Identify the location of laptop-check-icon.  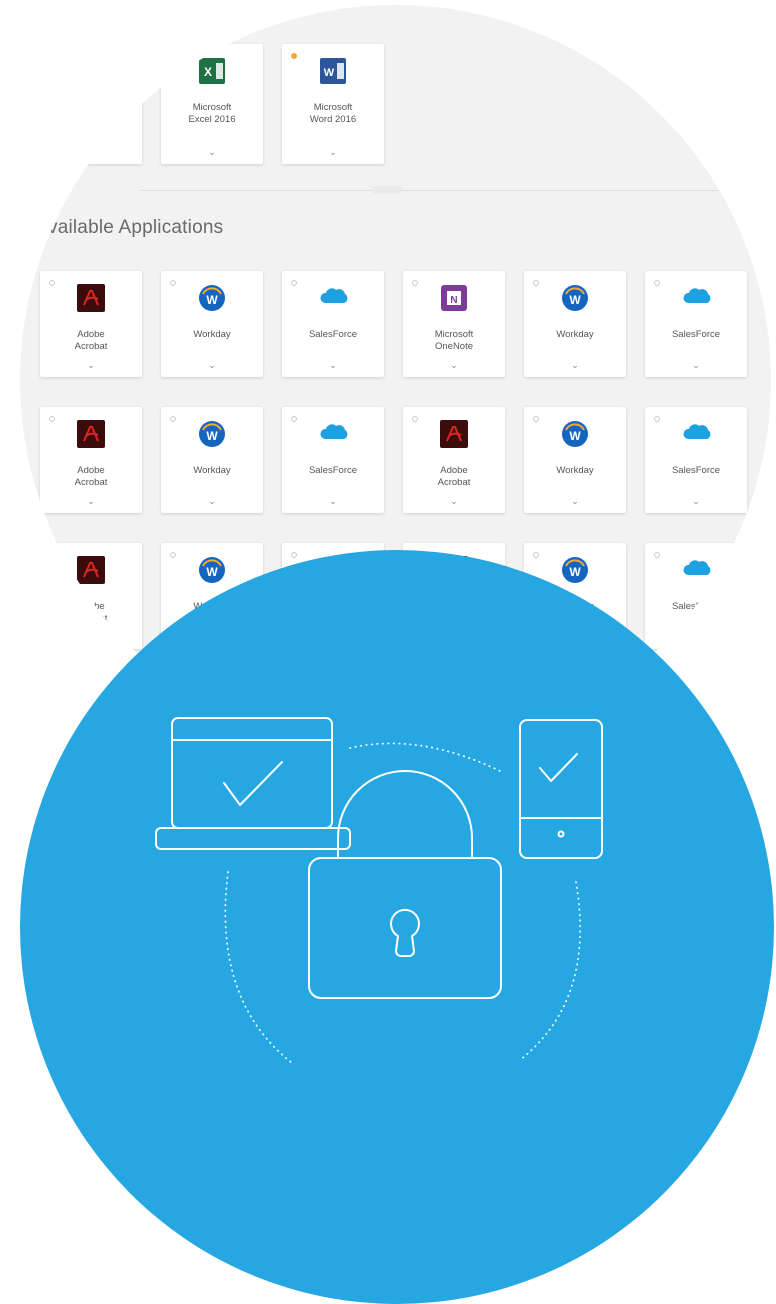
(253, 783).